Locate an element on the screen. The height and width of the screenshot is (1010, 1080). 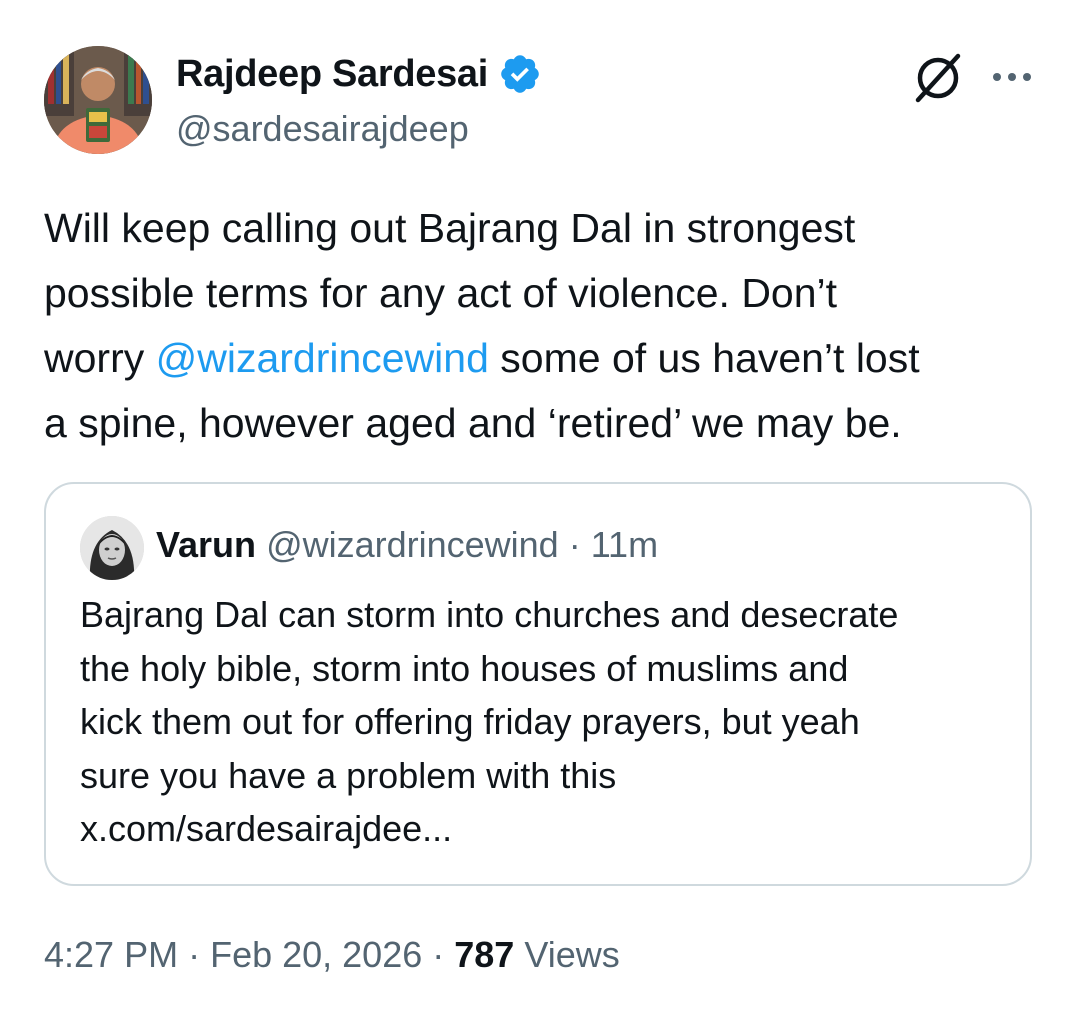
author-handle: @sardesairajdeep is located at coordinates (322, 129).